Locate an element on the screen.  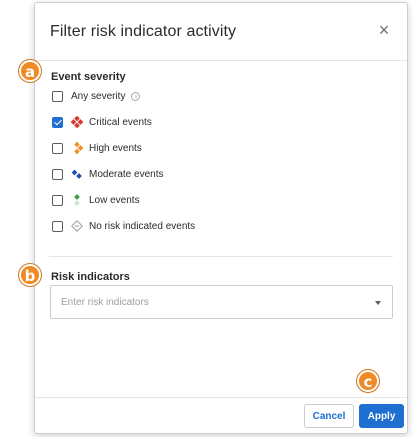
checkbox-low-events is located at coordinates (57, 200).